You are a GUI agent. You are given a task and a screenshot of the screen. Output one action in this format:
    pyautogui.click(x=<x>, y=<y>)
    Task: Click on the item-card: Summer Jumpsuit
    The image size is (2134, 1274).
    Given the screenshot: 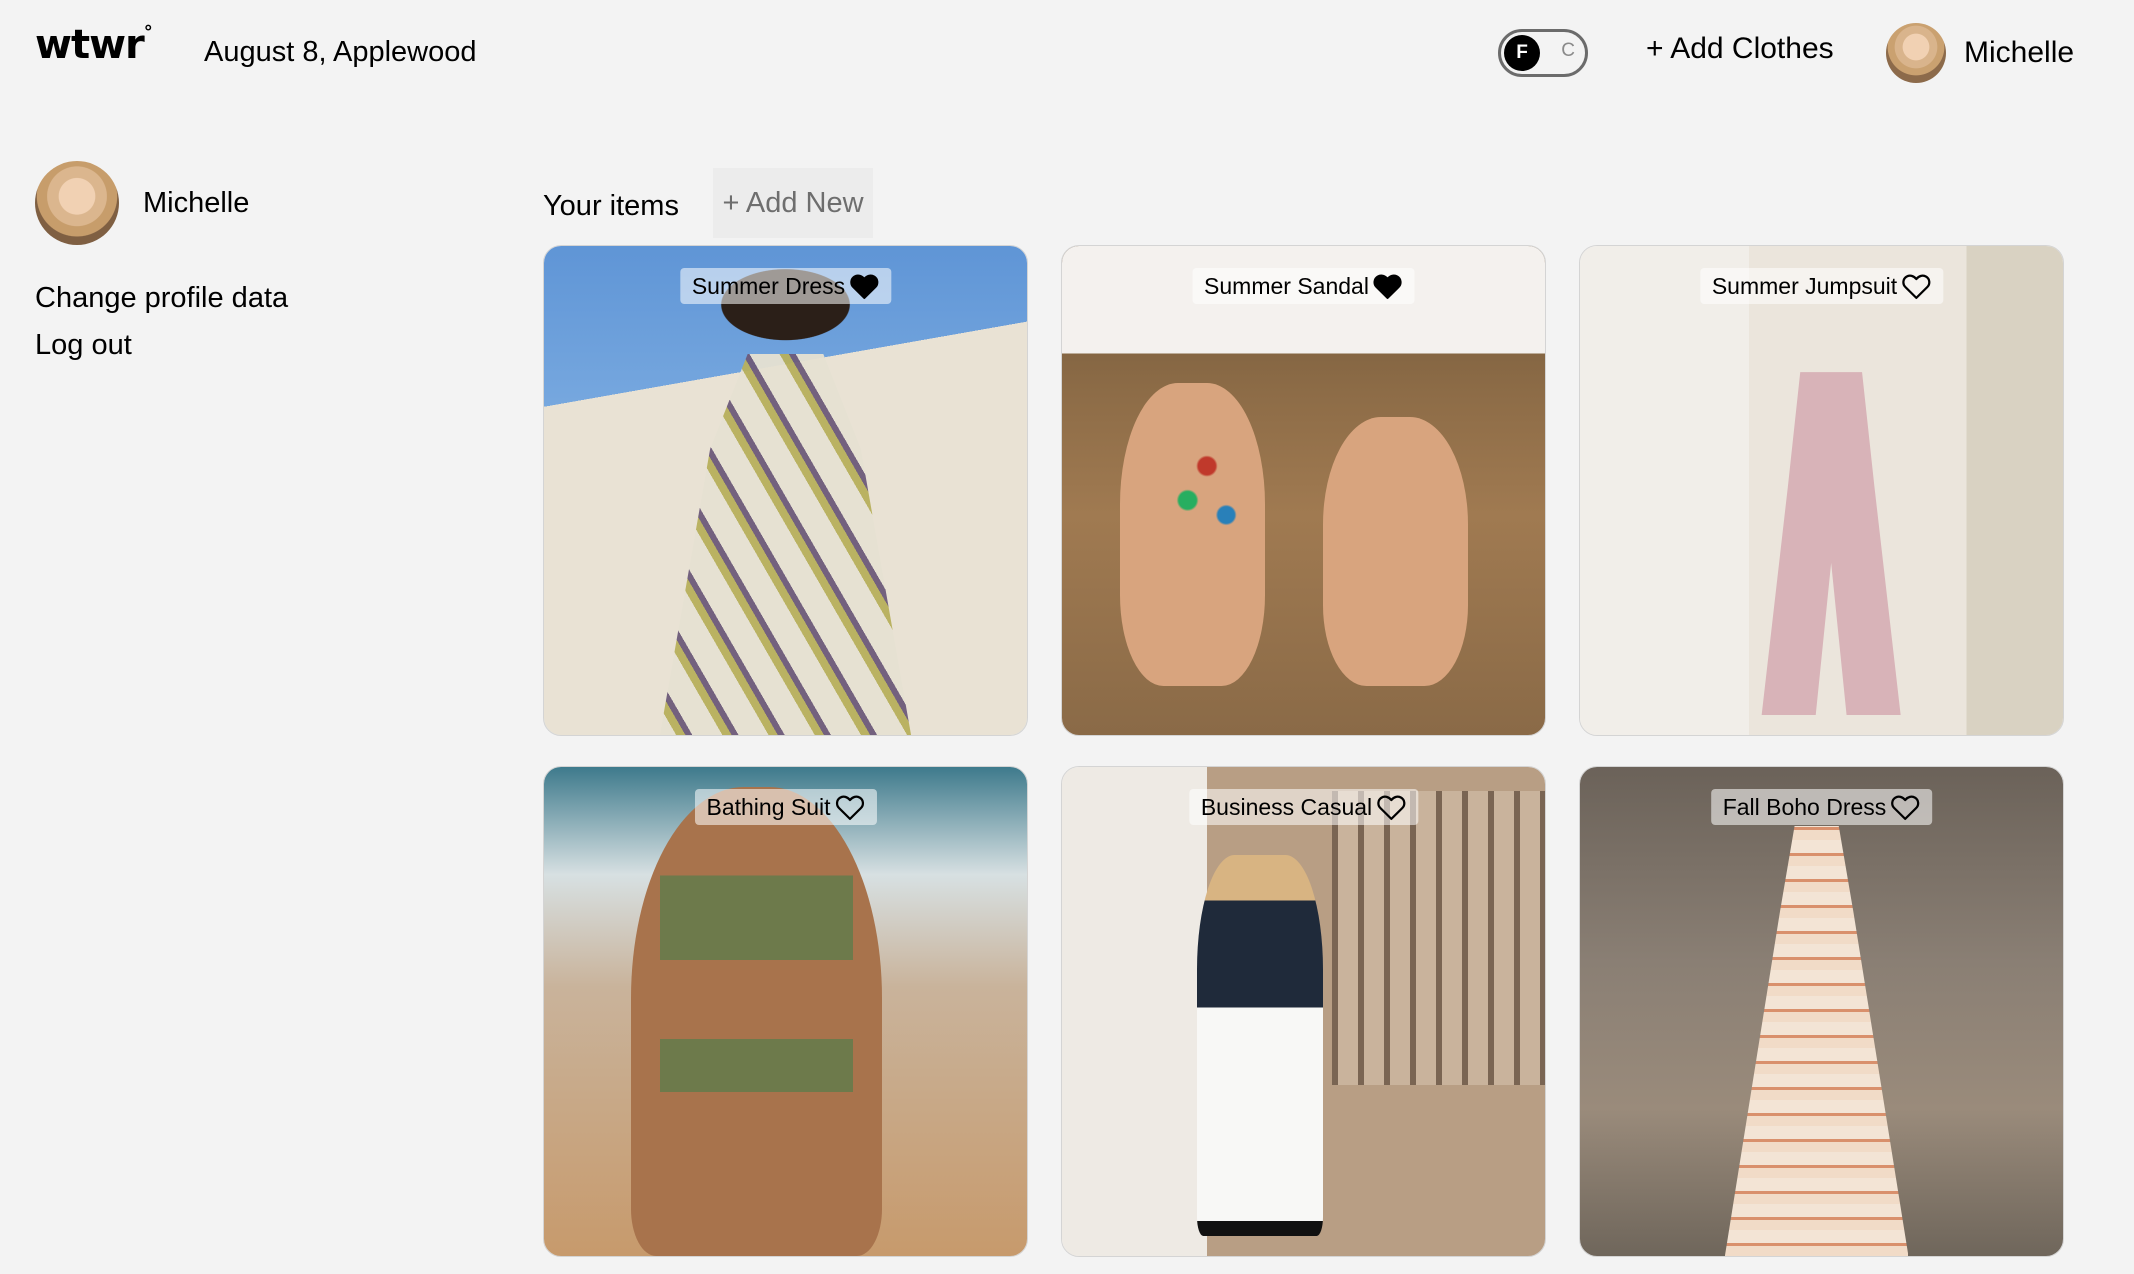 What is the action you would take?
    pyautogui.click(x=1821, y=490)
    